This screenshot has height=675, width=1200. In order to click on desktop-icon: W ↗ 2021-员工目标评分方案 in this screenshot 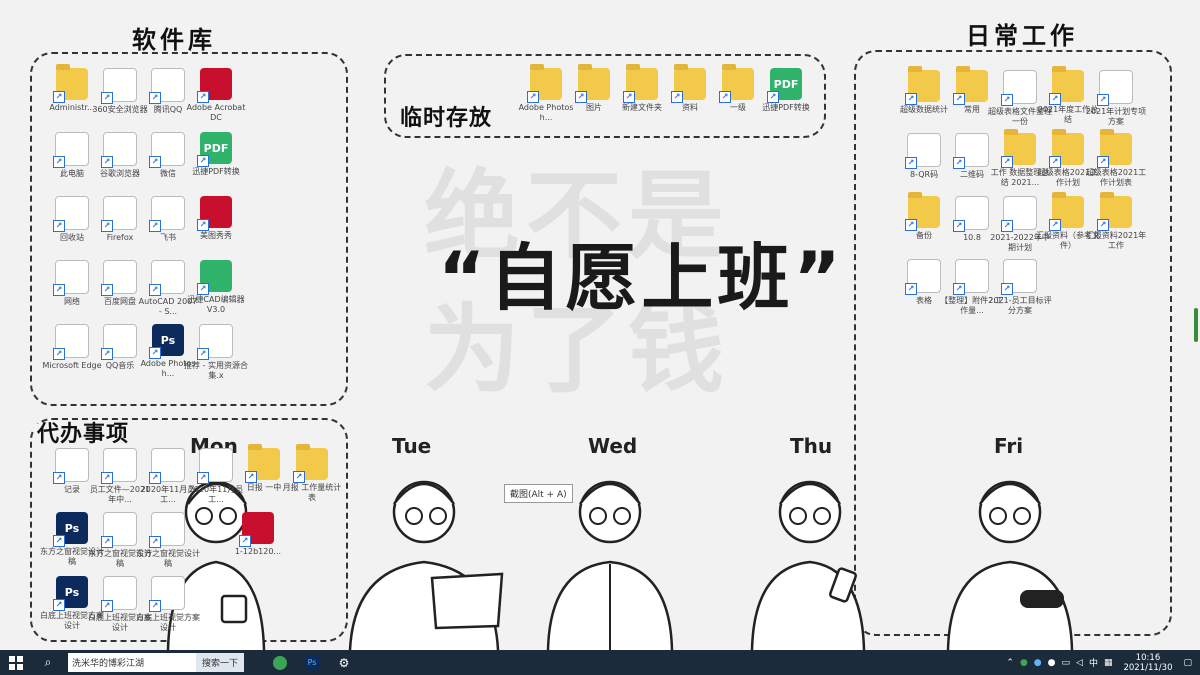, I will do `click(1020, 287)`.